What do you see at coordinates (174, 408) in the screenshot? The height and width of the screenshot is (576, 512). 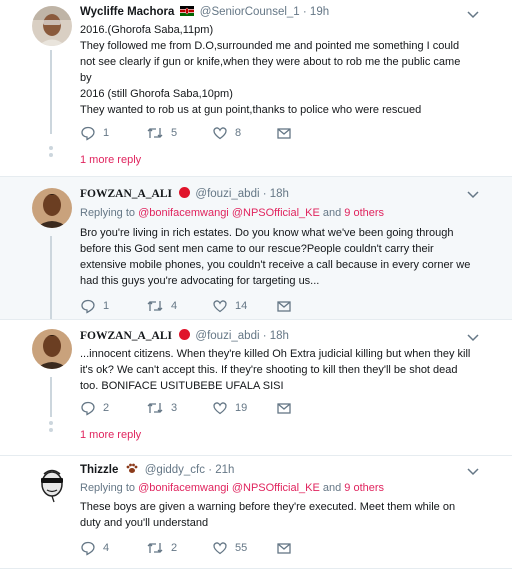 I see `retweet-count: 3` at bounding box center [174, 408].